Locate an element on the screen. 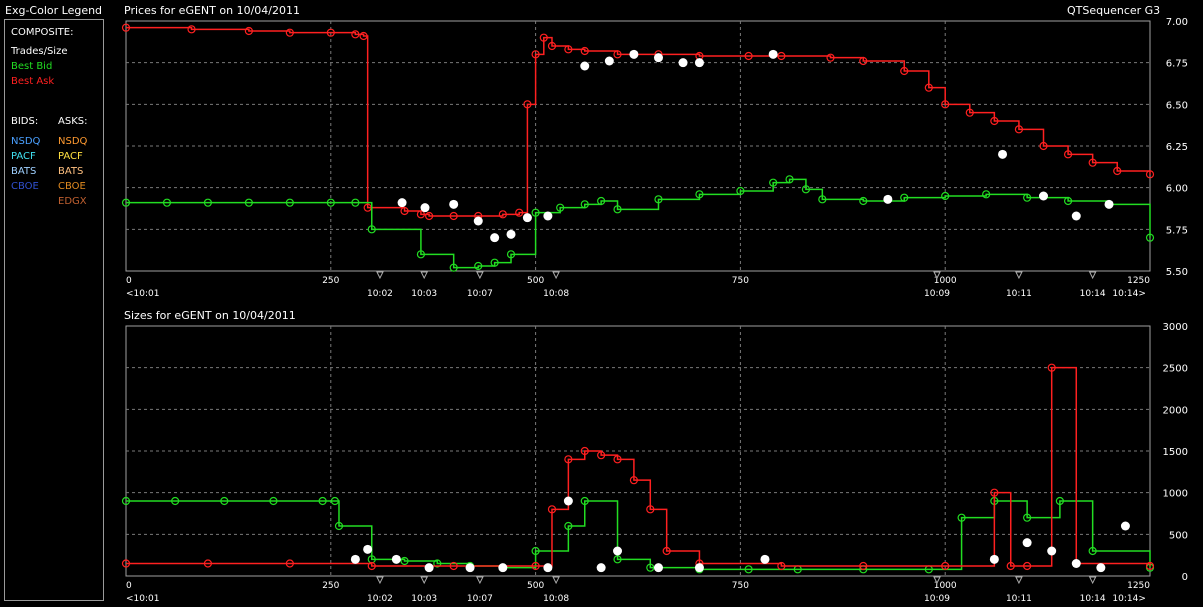 This screenshot has width=1203, height=607. price-time-label: 10:02 is located at coordinates (380, 294).